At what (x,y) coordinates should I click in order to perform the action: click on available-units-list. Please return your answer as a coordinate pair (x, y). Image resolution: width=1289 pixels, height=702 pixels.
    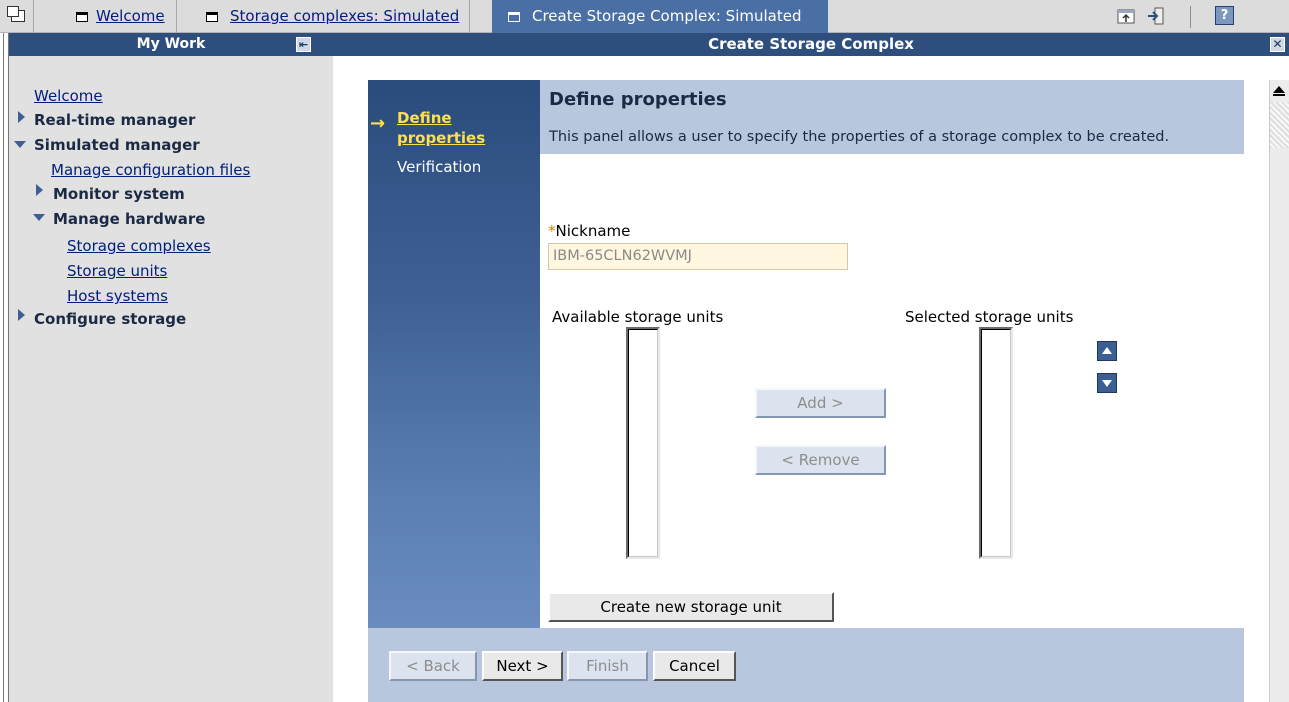
    Looking at the image, I should click on (643, 443).